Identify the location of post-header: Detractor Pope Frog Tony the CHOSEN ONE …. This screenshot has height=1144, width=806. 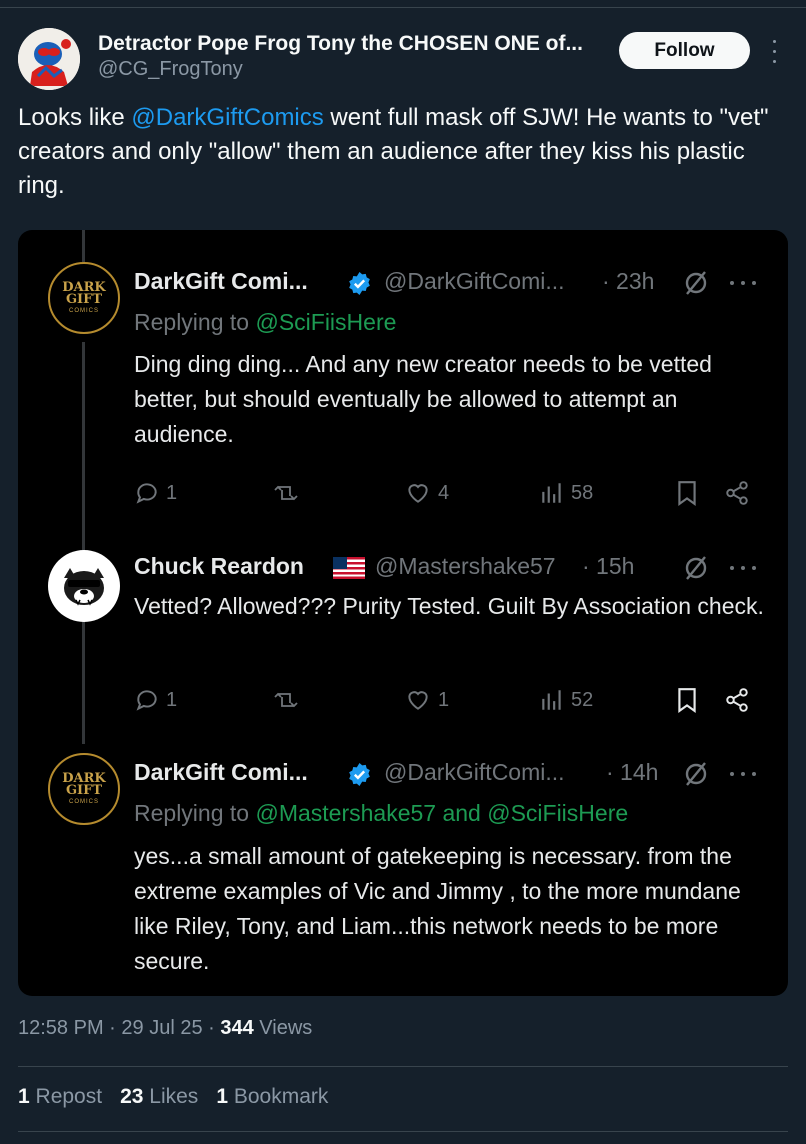
(403, 58).